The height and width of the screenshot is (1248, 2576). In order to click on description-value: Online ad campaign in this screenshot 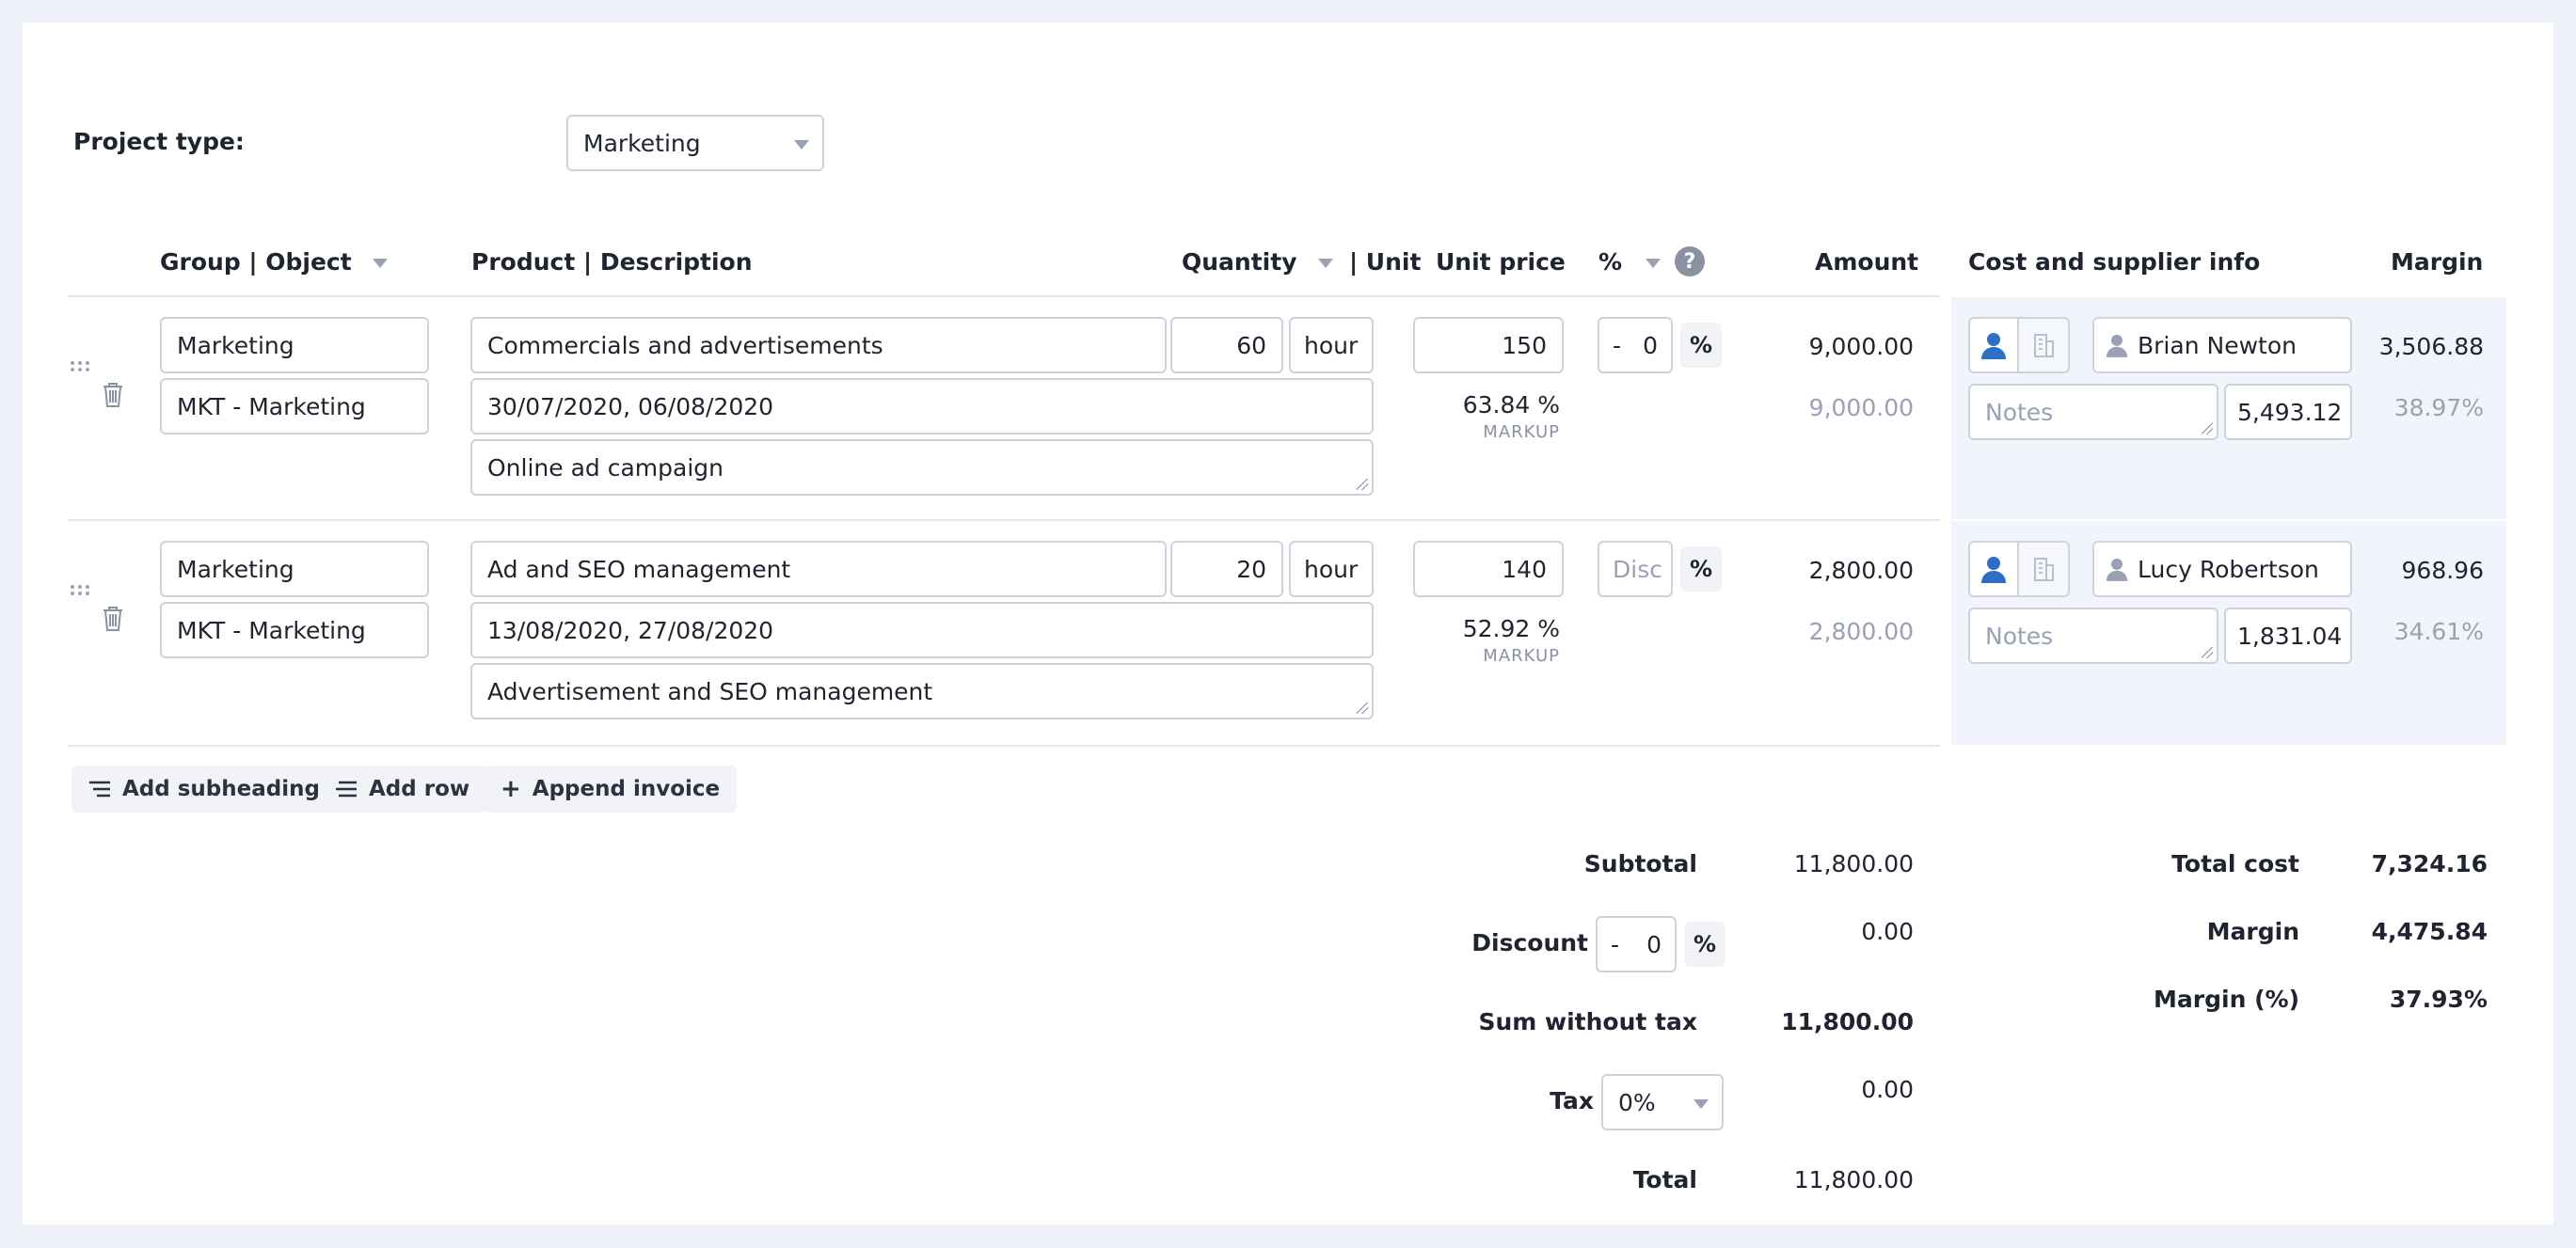, I will do `click(605, 468)`.